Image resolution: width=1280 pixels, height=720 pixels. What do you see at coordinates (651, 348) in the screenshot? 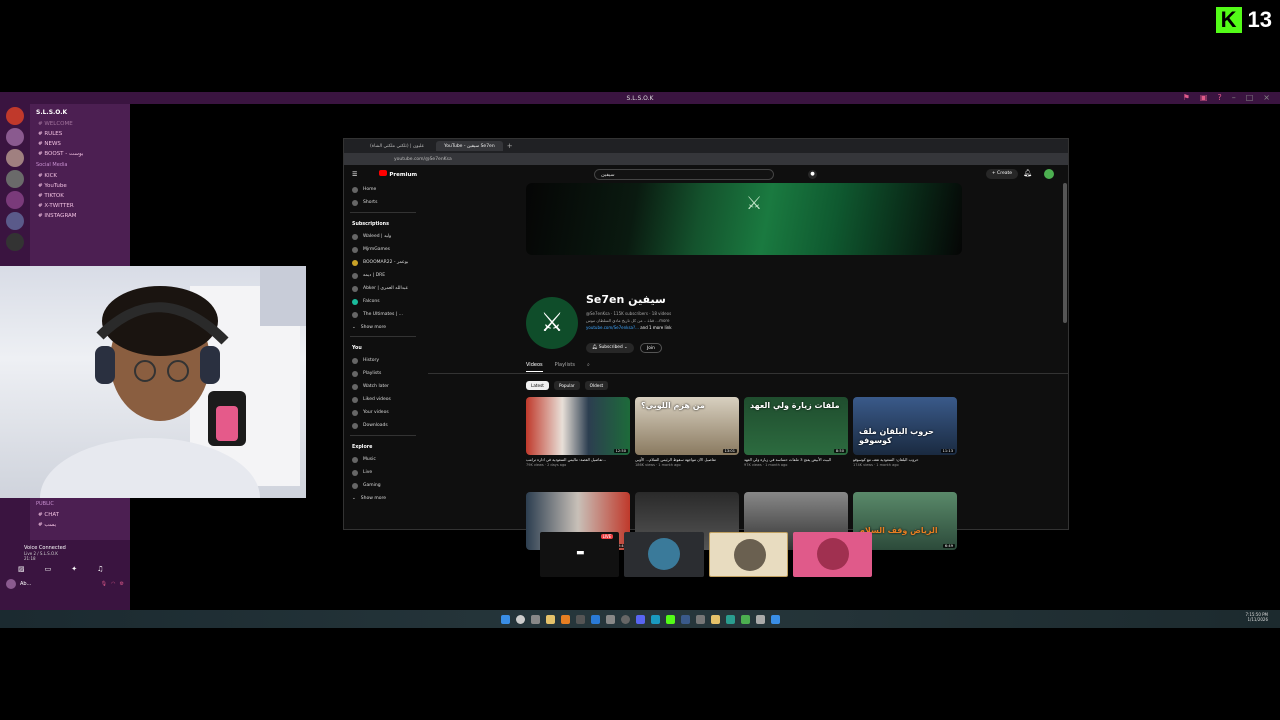
I see `join-button: Join` at bounding box center [651, 348].